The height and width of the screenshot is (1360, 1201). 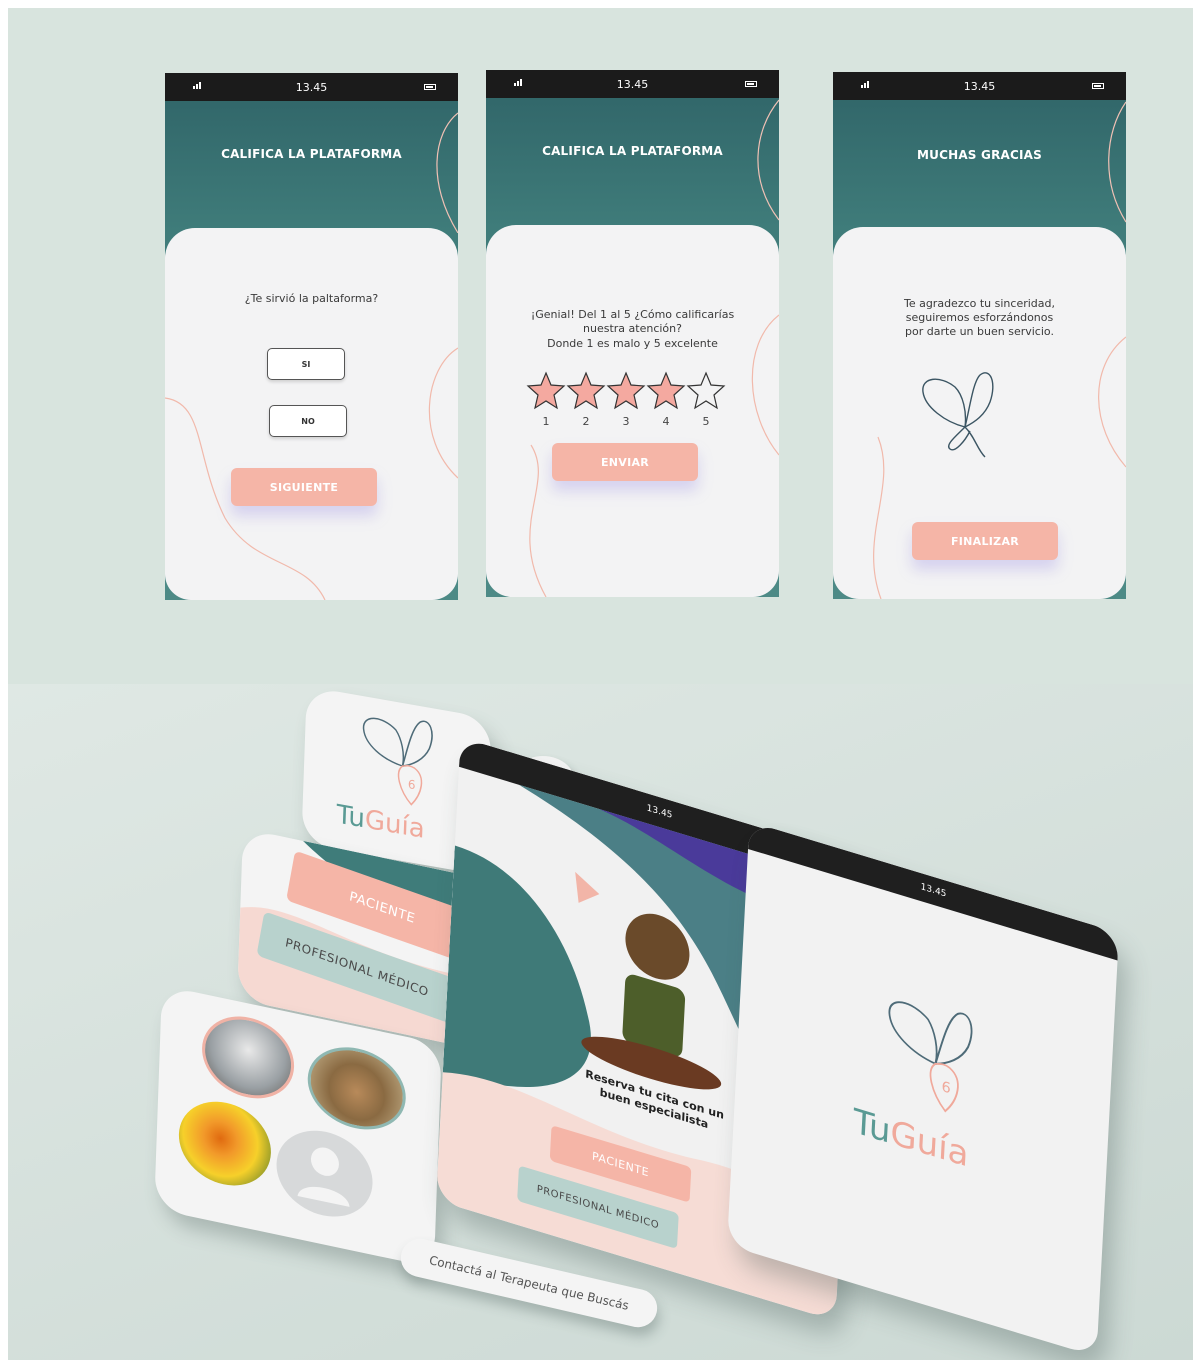 What do you see at coordinates (625, 462) in the screenshot?
I see `send-button: ENVIAR` at bounding box center [625, 462].